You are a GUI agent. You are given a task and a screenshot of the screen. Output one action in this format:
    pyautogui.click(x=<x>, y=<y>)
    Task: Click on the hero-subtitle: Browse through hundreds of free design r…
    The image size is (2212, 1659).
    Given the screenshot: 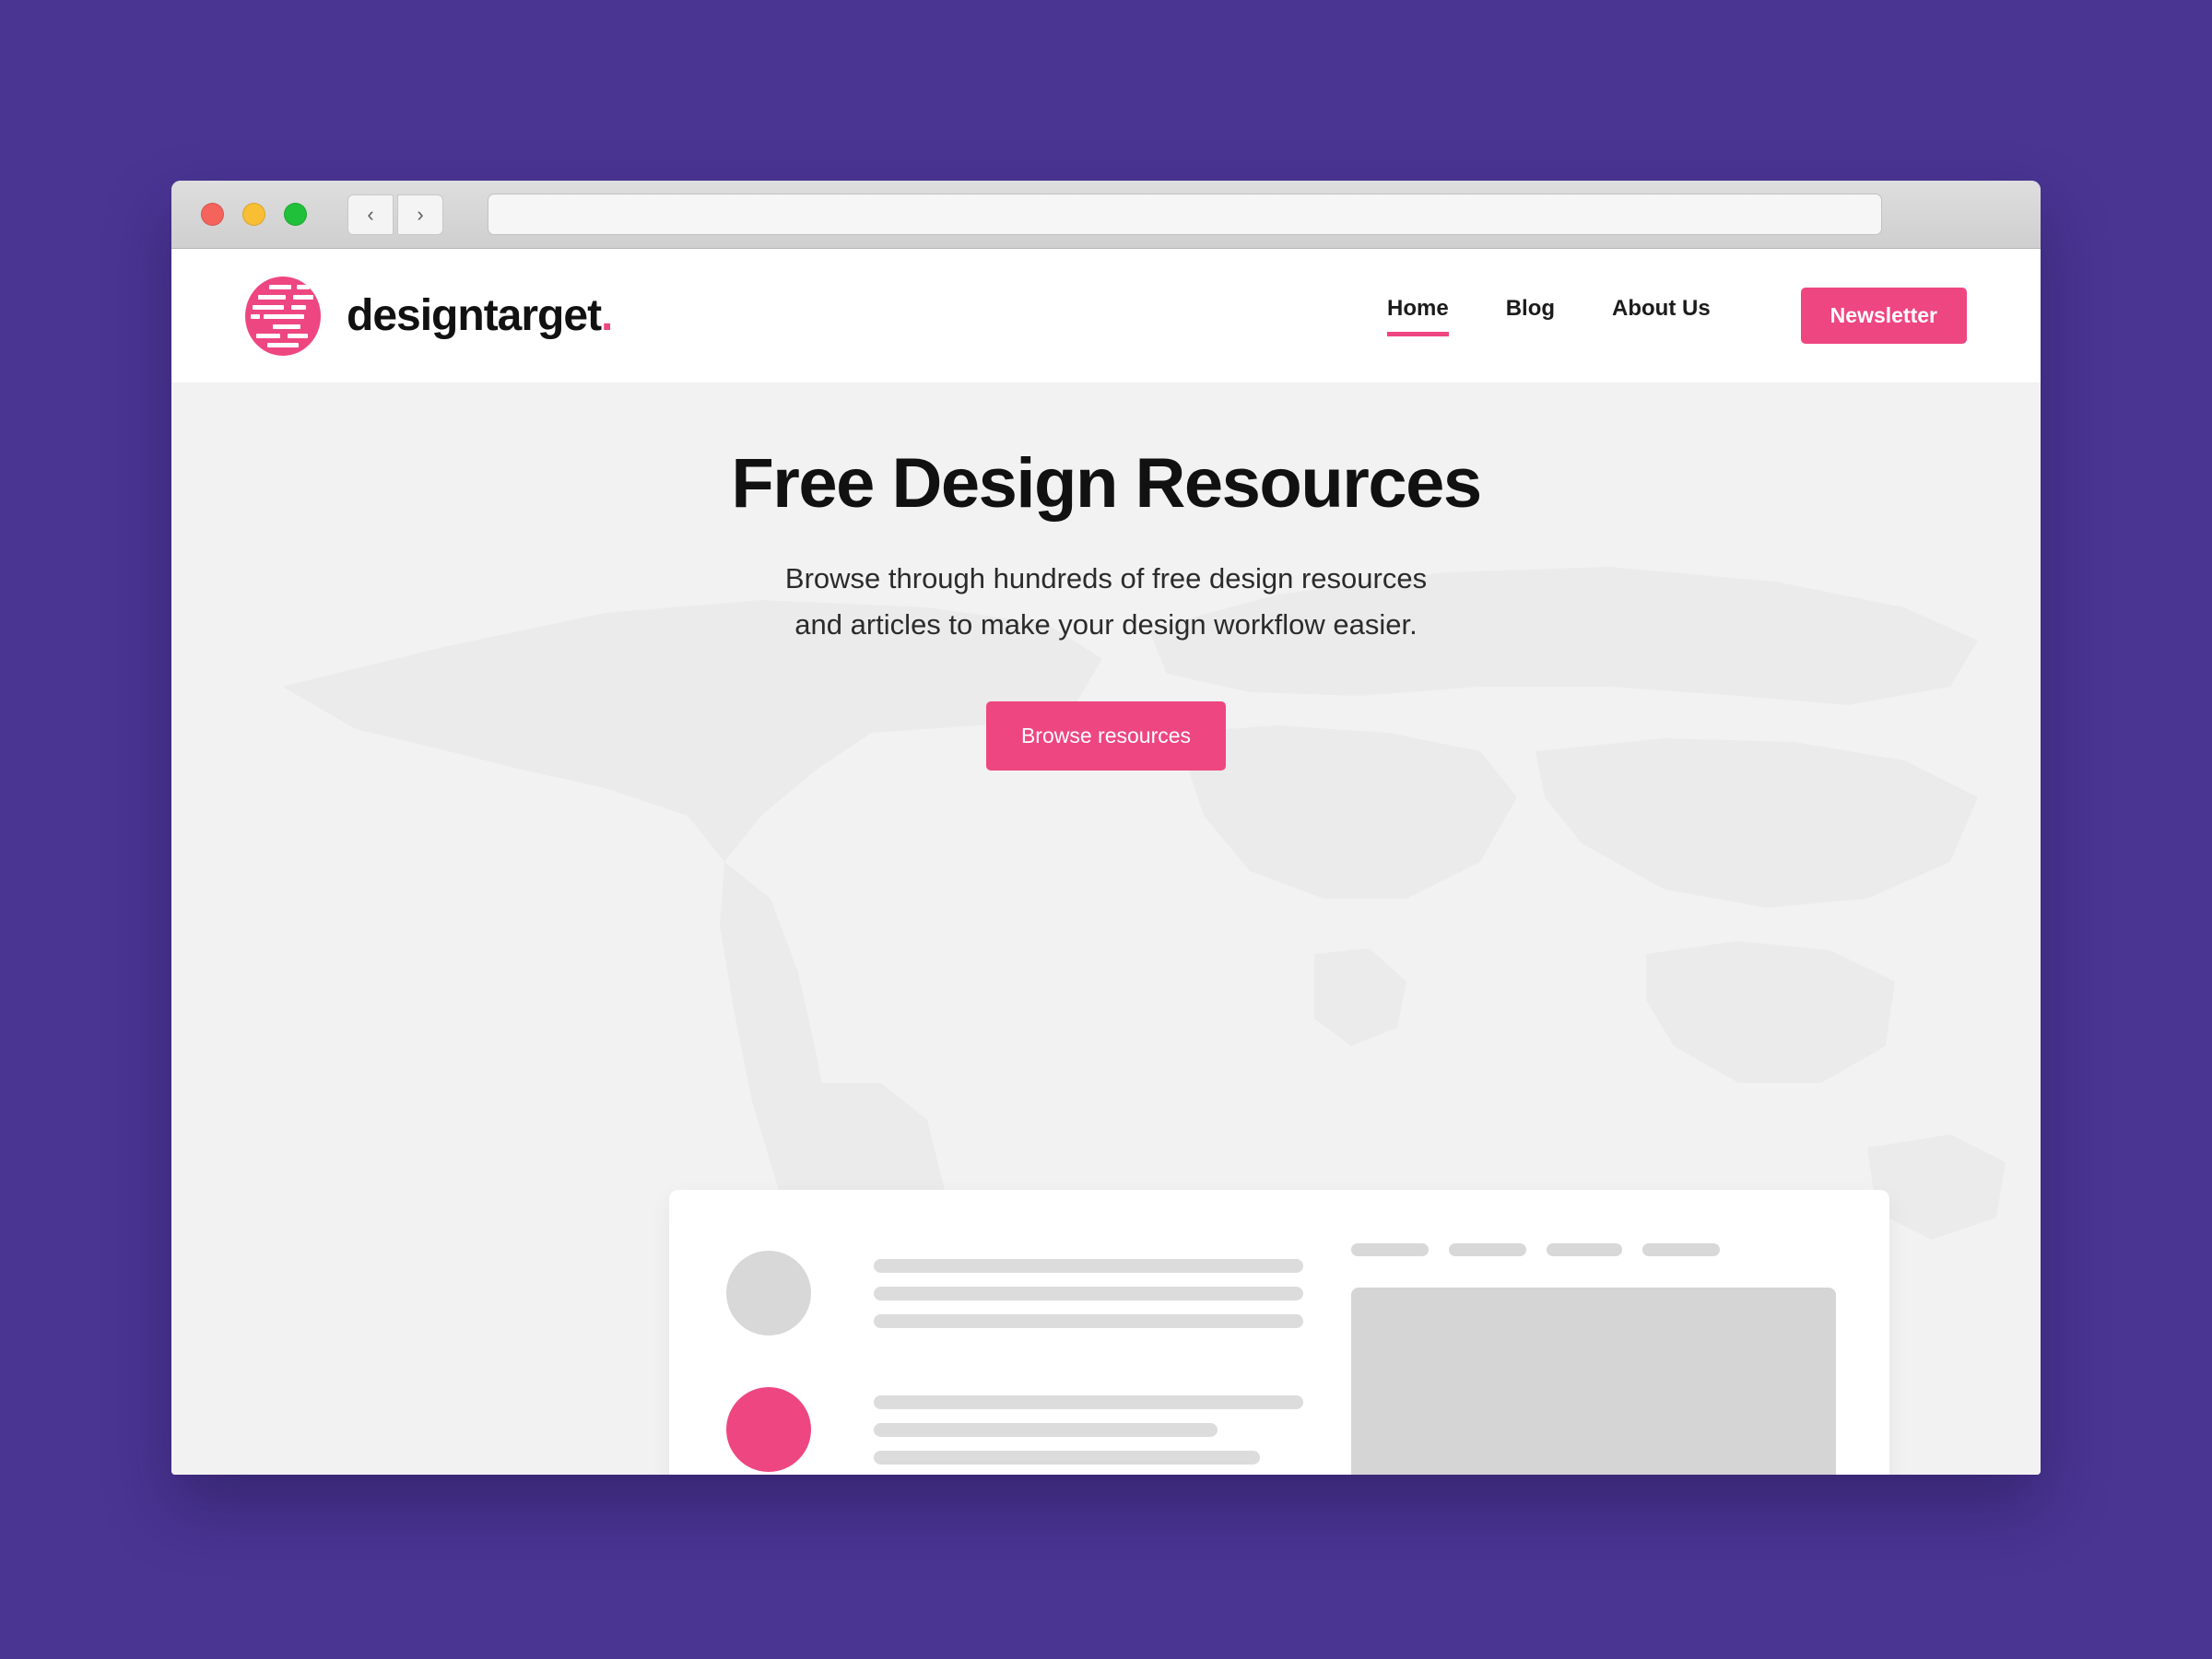 What is the action you would take?
    pyautogui.click(x=1106, y=602)
    